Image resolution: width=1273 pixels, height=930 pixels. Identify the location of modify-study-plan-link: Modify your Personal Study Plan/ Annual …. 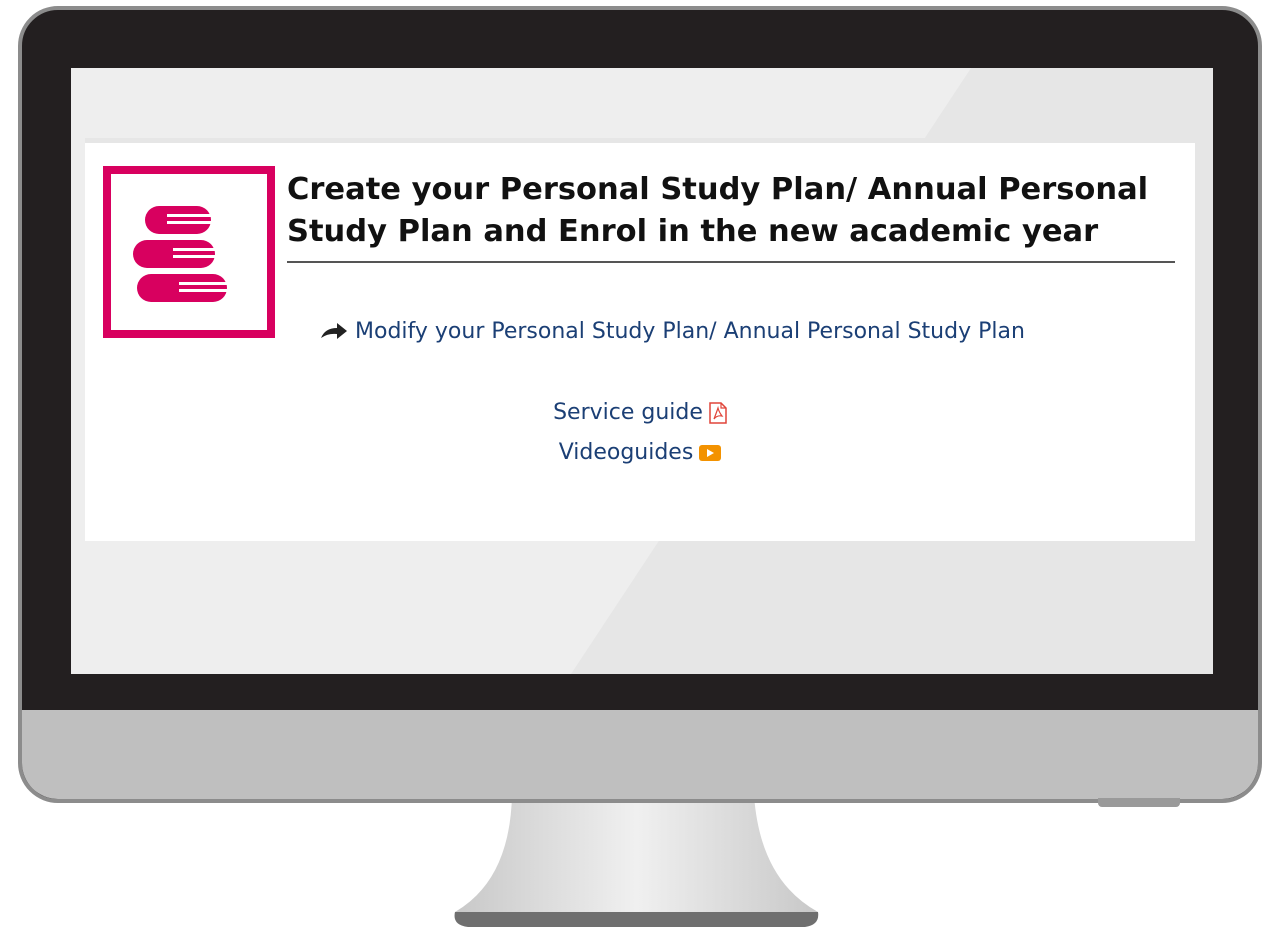
(672, 331).